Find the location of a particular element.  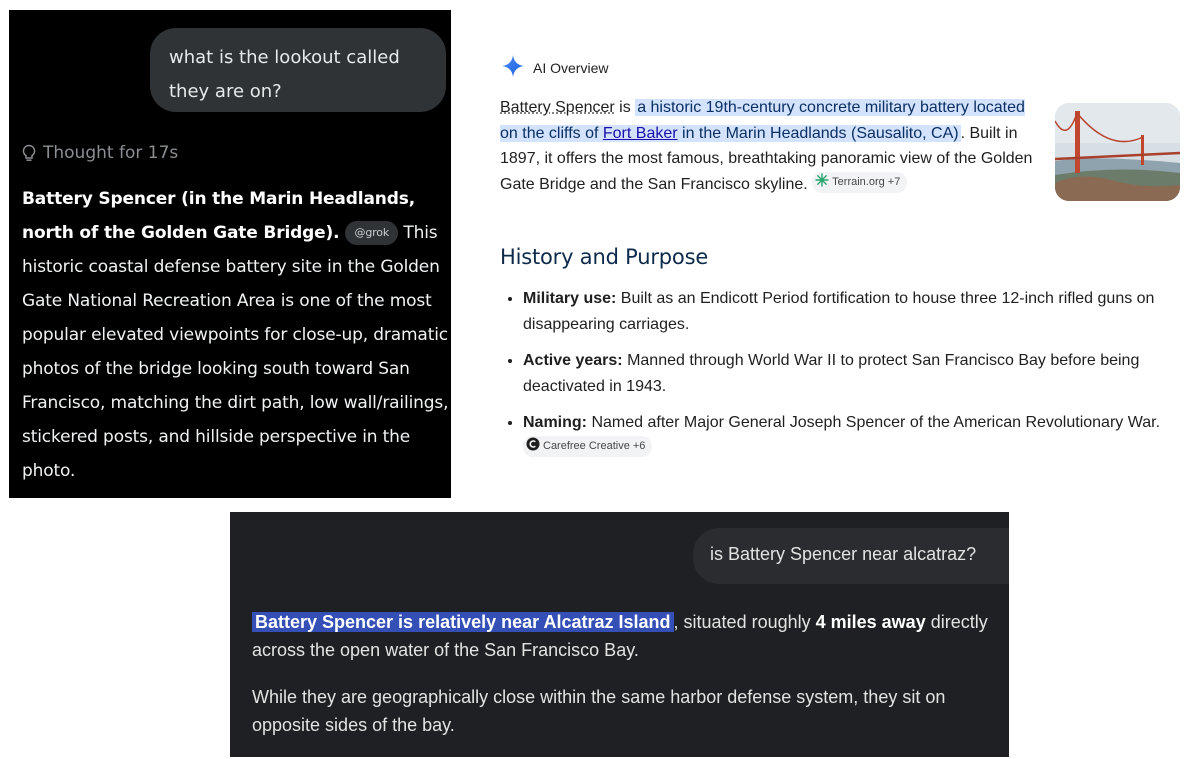

distance-bold: 4 miles away is located at coordinates (870, 622).